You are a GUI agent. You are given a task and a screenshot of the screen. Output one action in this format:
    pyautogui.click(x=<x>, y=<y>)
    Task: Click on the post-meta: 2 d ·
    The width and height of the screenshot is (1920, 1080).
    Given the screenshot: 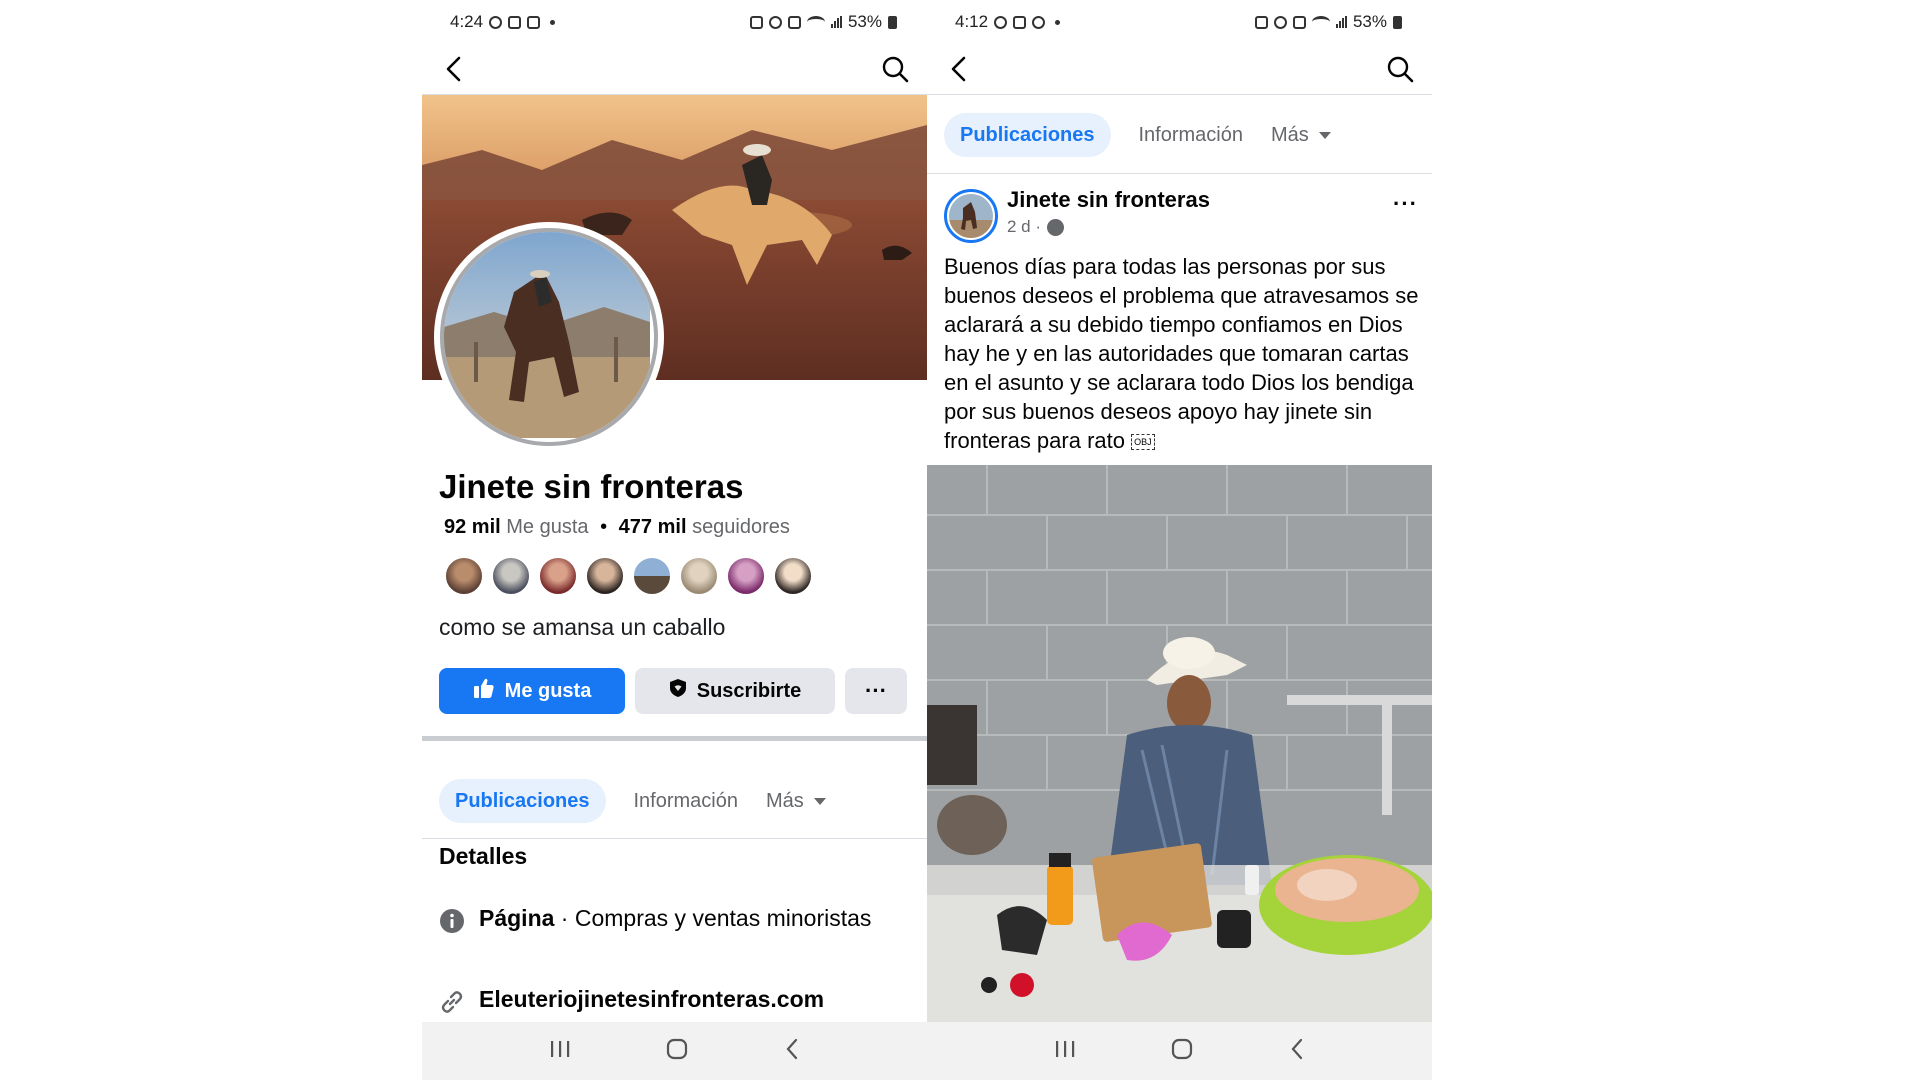 What is the action you would take?
    pyautogui.click(x=1036, y=227)
    